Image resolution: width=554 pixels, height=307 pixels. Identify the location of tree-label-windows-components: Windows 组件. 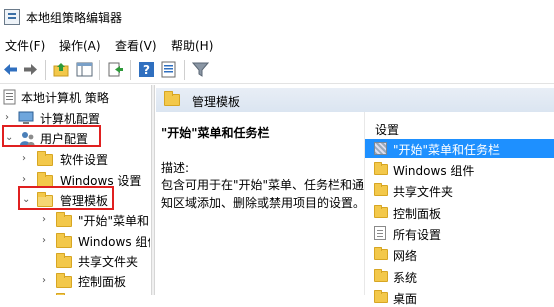
(114, 242).